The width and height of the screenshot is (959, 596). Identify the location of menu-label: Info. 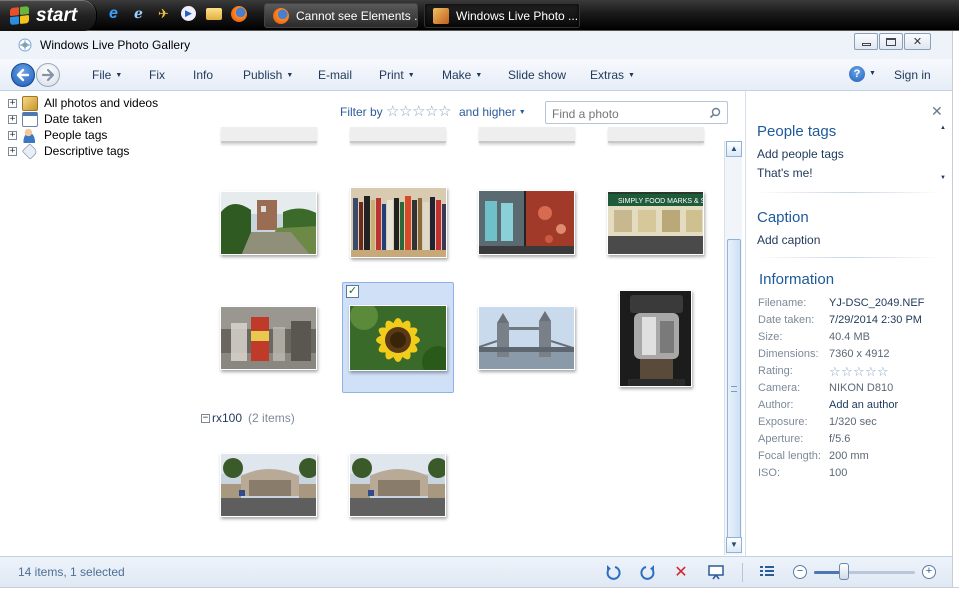
(203, 75).